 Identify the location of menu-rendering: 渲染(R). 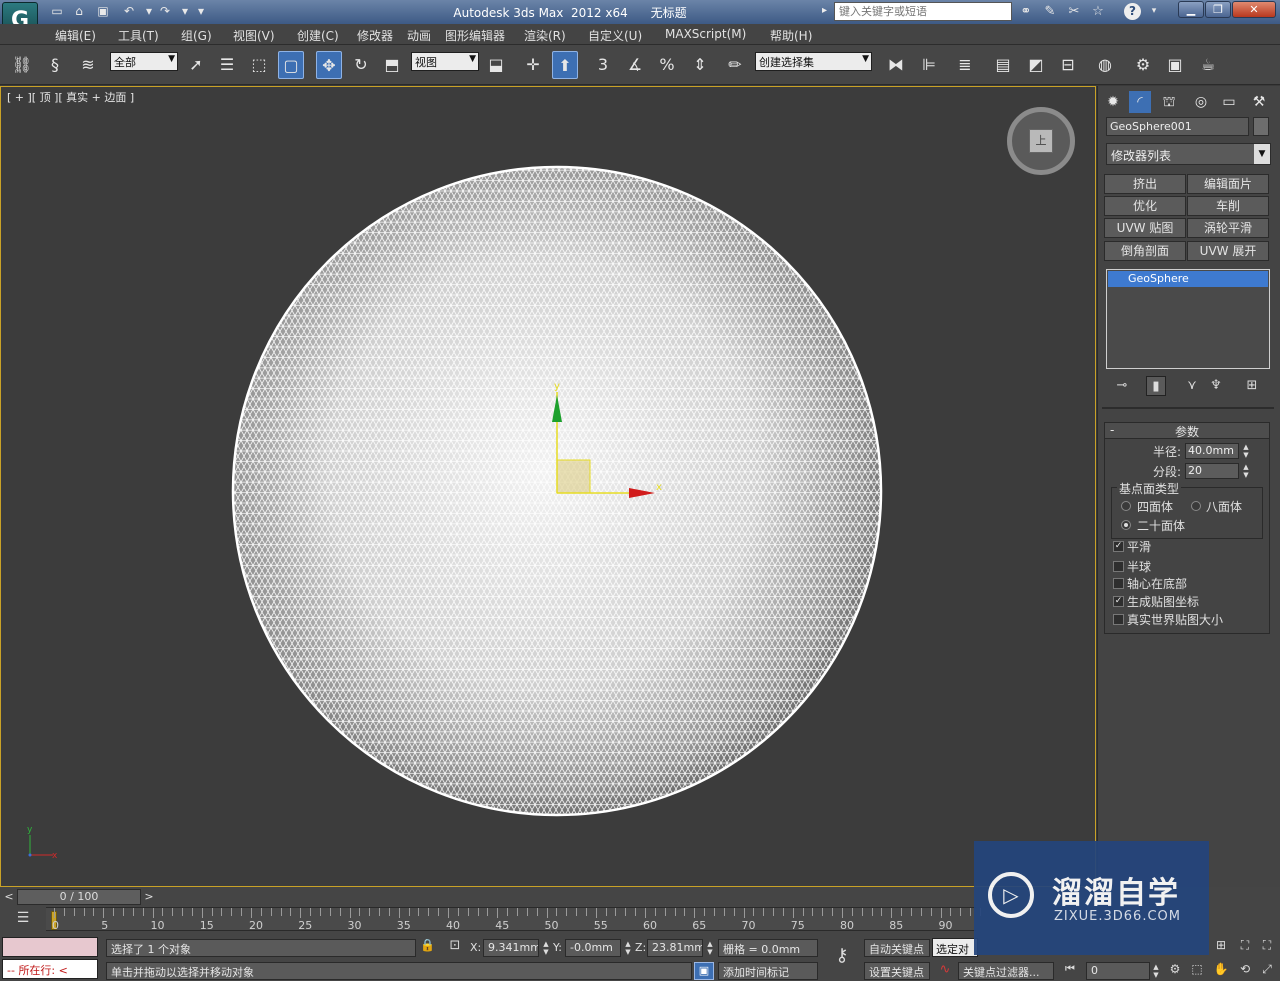
(545, 35).